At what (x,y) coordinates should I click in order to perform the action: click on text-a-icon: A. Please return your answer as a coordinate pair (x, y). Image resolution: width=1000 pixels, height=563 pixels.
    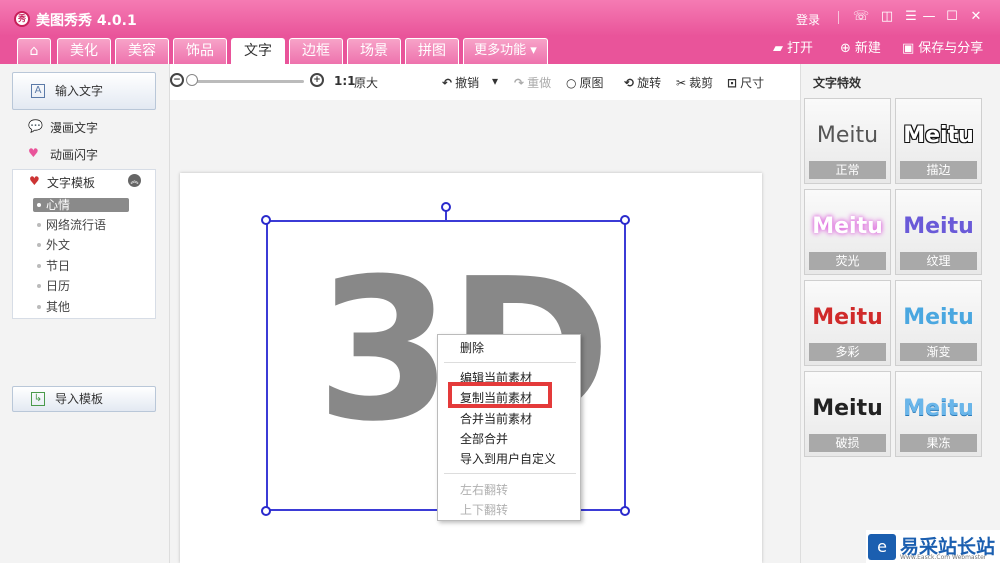
    Looking at the image, I should click on (38, 91).